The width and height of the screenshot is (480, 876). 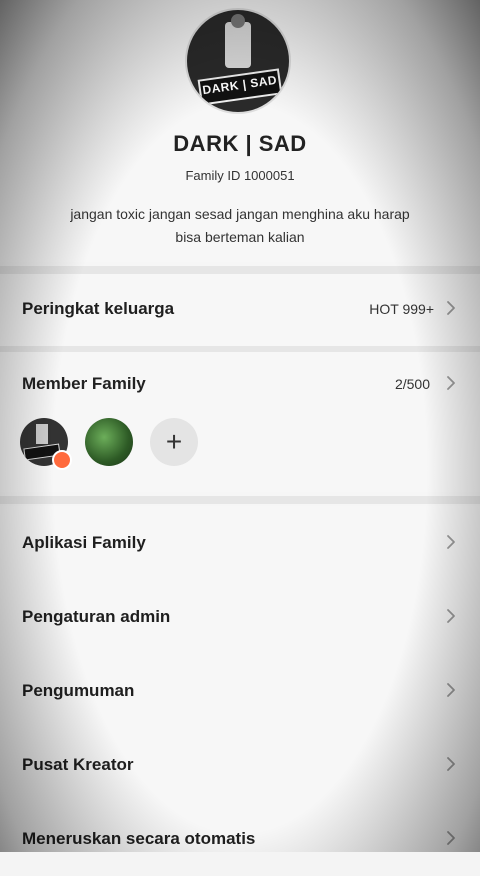 I want to click on member-family-label: Member Family, so click(x=84, y=383).